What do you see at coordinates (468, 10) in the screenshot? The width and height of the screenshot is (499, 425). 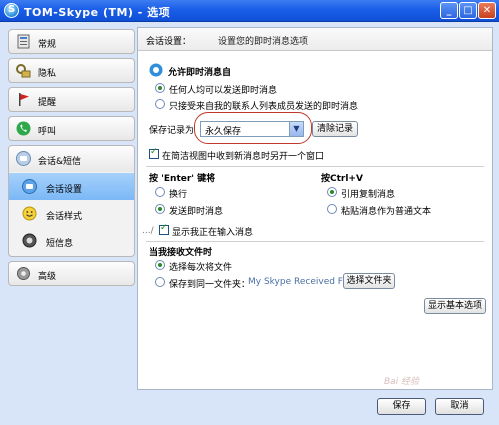 I see `maximize-button: □` at bounding box center [468, 10].